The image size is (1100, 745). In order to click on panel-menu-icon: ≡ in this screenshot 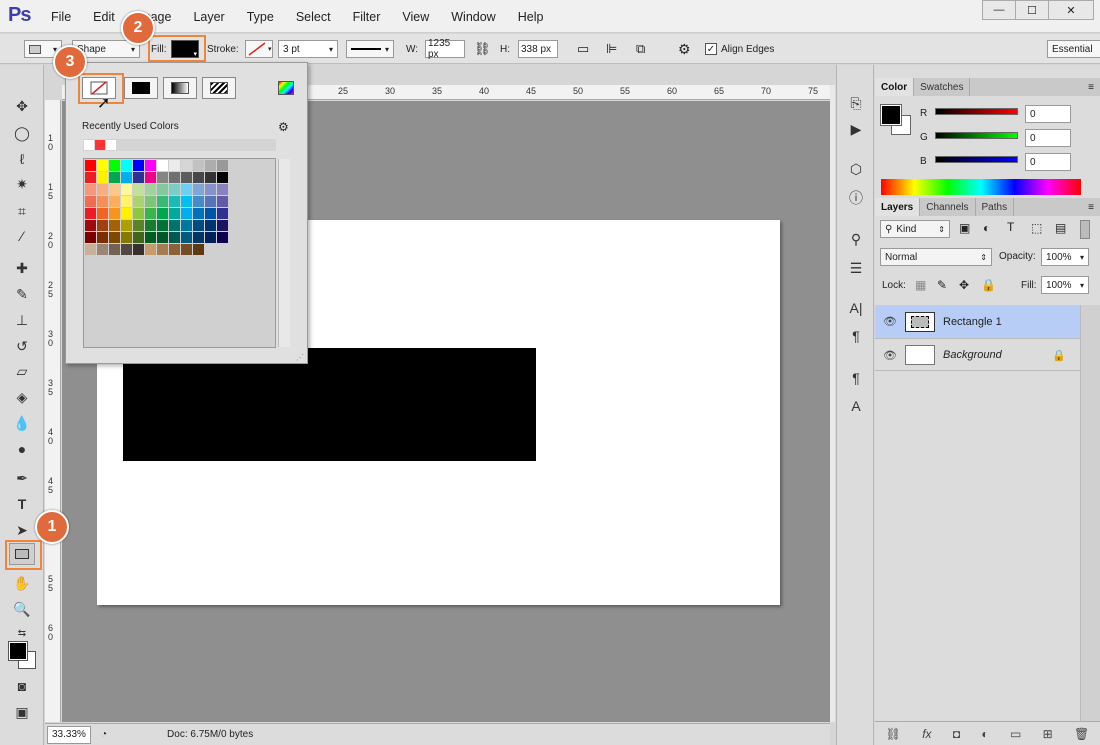, I will do `click(1094, 87)`.